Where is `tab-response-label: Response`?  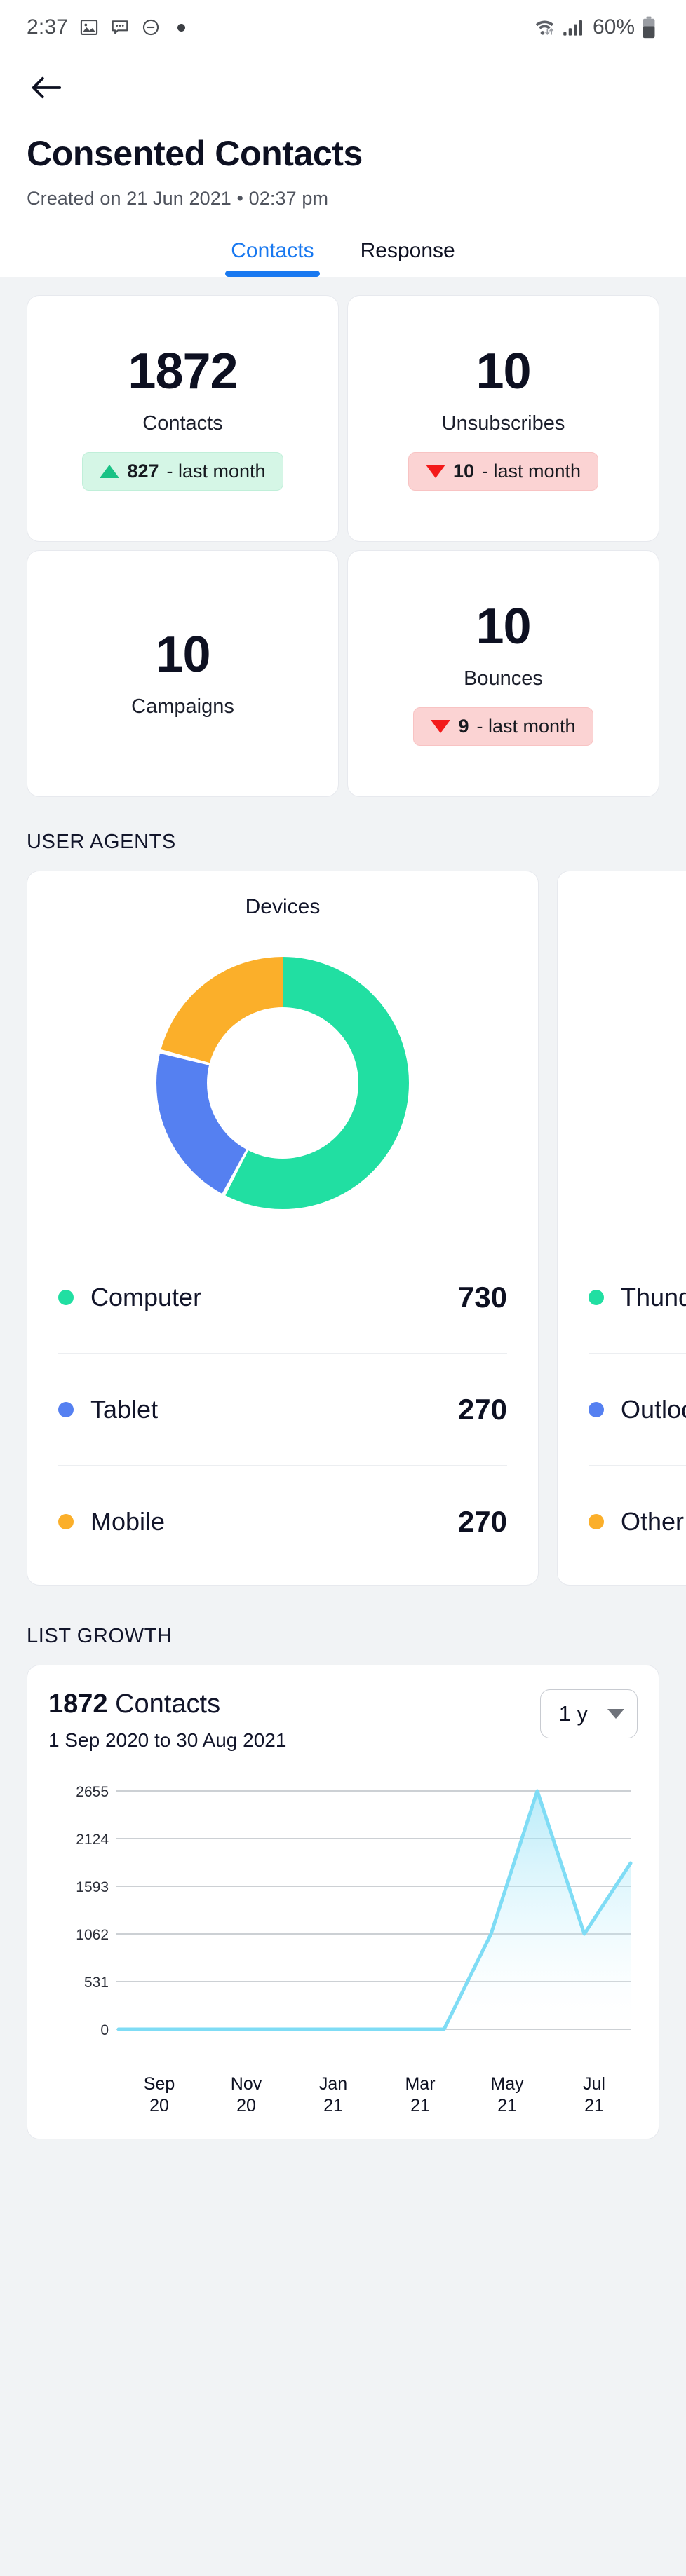 tab-response-label: Response is located at coordinates (407, 250).